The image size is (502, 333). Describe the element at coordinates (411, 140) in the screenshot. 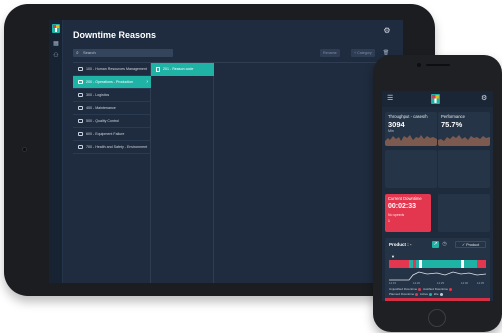

I see `throughput-sparkline` at that location.